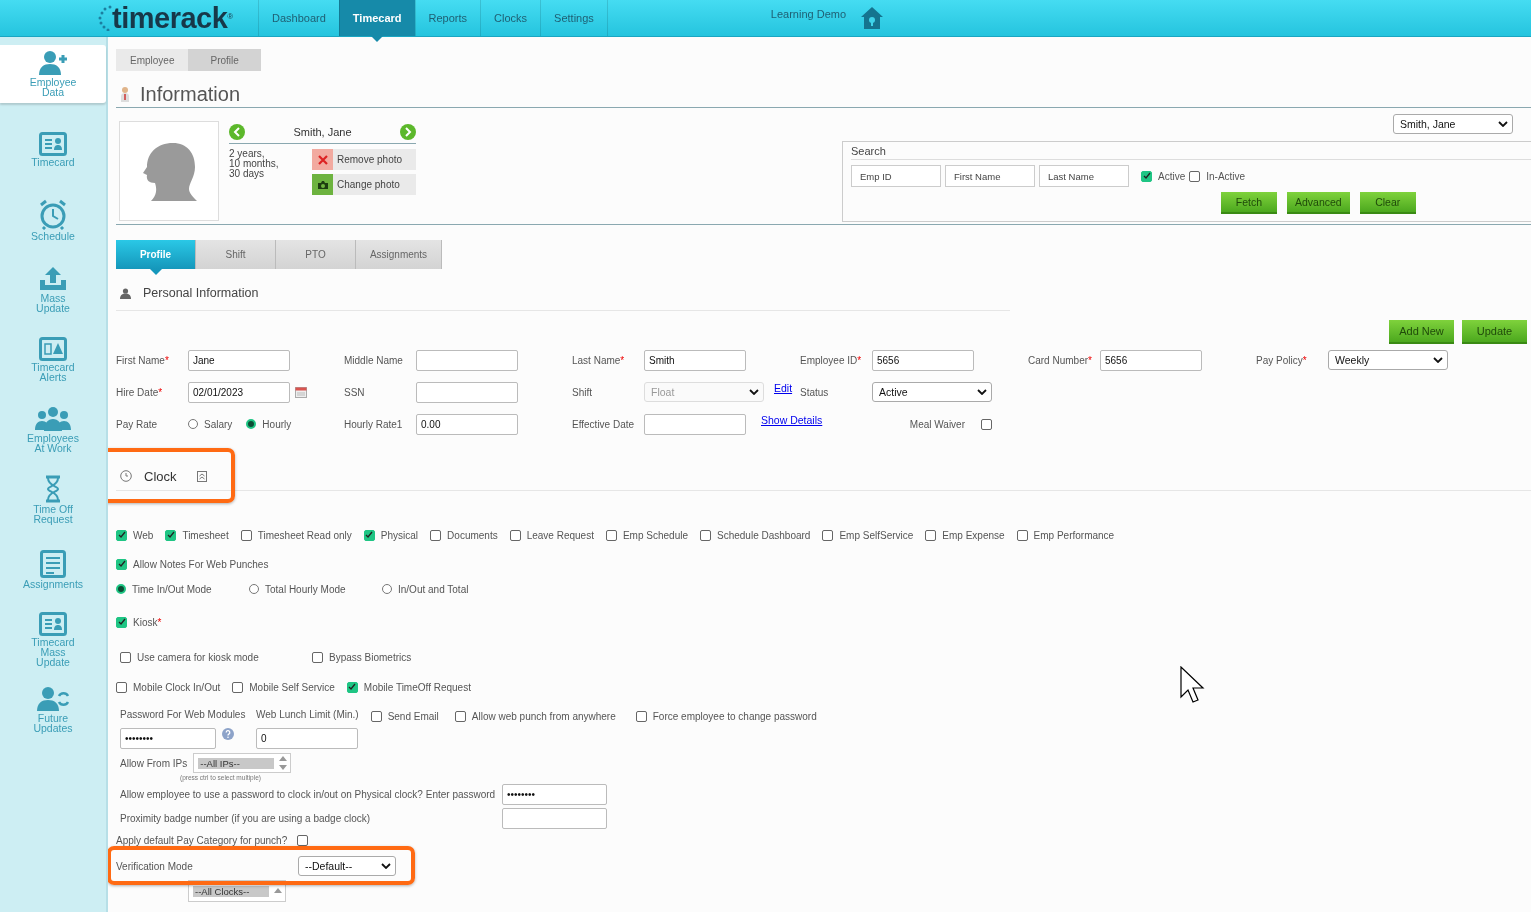 This screenshot has width=1531, height=912. Describe the element at coordinates (417, 687) in the screenshot. I see `checkbox-label: Mobile TimeOff Request` at that location.